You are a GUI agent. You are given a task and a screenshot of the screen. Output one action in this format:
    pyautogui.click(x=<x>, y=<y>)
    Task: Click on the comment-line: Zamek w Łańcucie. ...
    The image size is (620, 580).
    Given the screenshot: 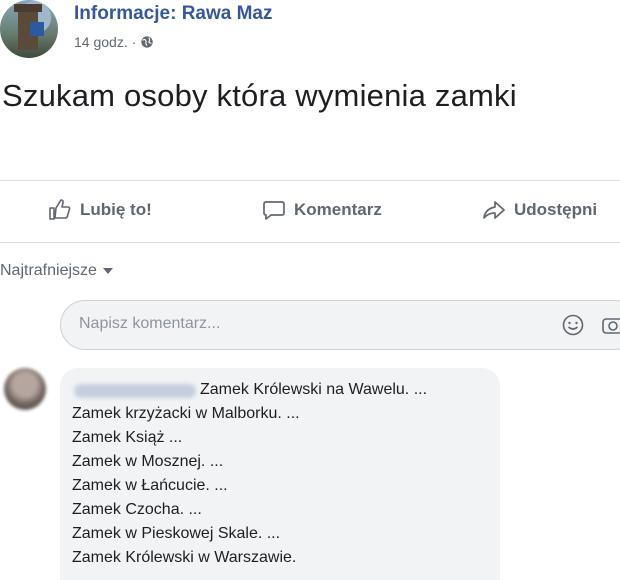 What is the action you would take?
    pyautogui.click(x=150, y=485)
    